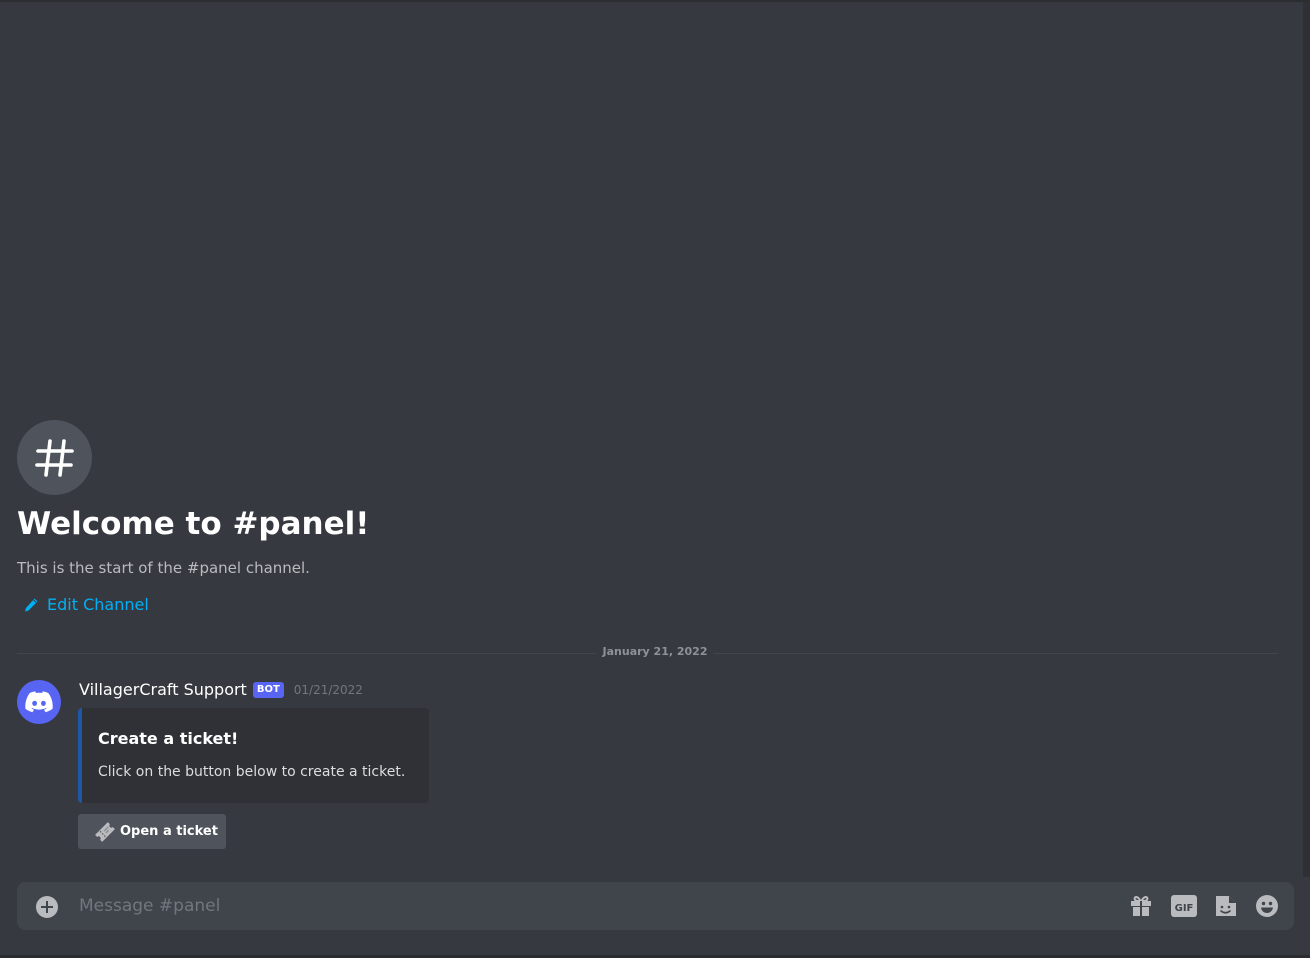 The height and width of the screenshot is (958, 1310). What do you see at coordinates (193, 524) in the screenshot?
I see `welcome-title: Welcome to #panel!` at bounding box center [193, 524].